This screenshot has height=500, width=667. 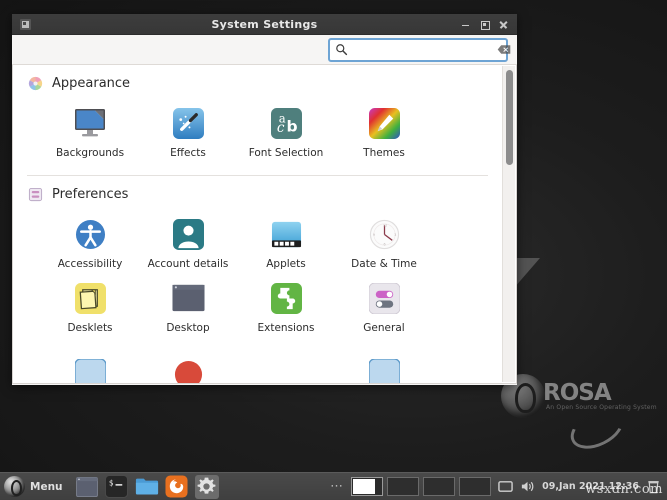 What do you see at coordinates (286, 153) in the screenshot?
I see `tile-label: Font Selection` at bounding box center [286, 153].